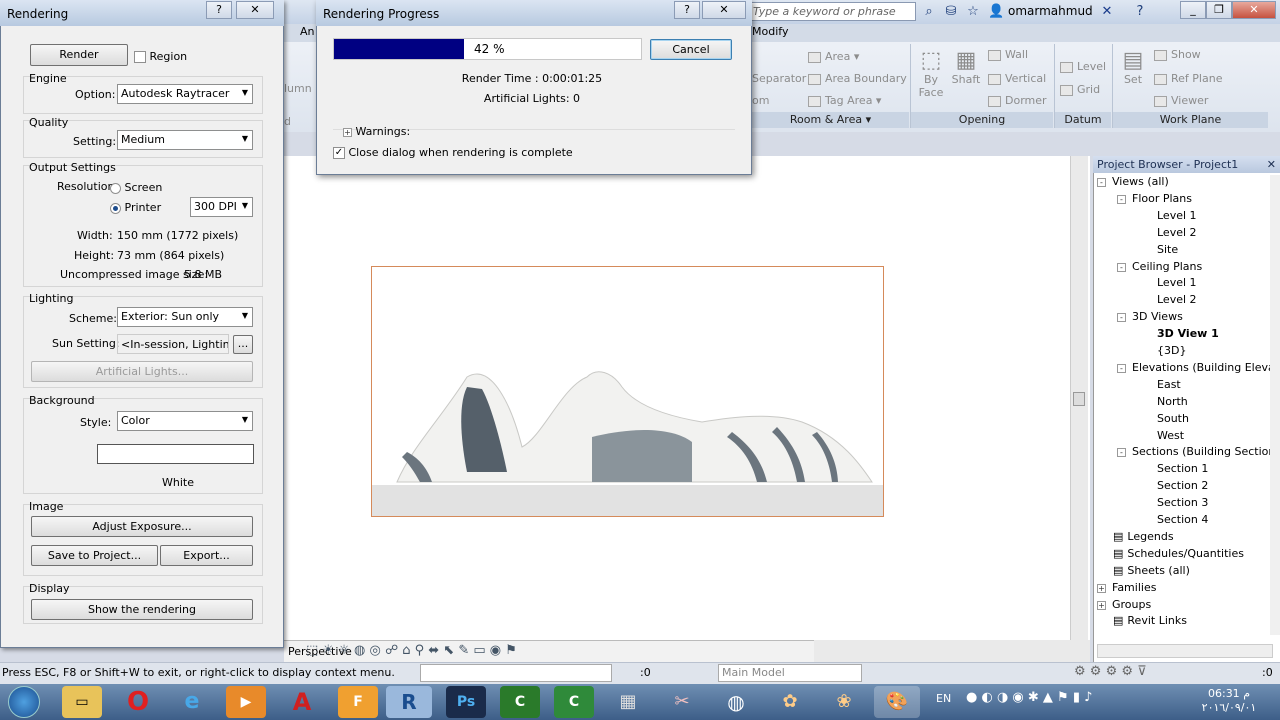  Describe the element at coordinates (931, 73) in the screenshot. I see `by-face-button: ⬚ By Face` at that location.